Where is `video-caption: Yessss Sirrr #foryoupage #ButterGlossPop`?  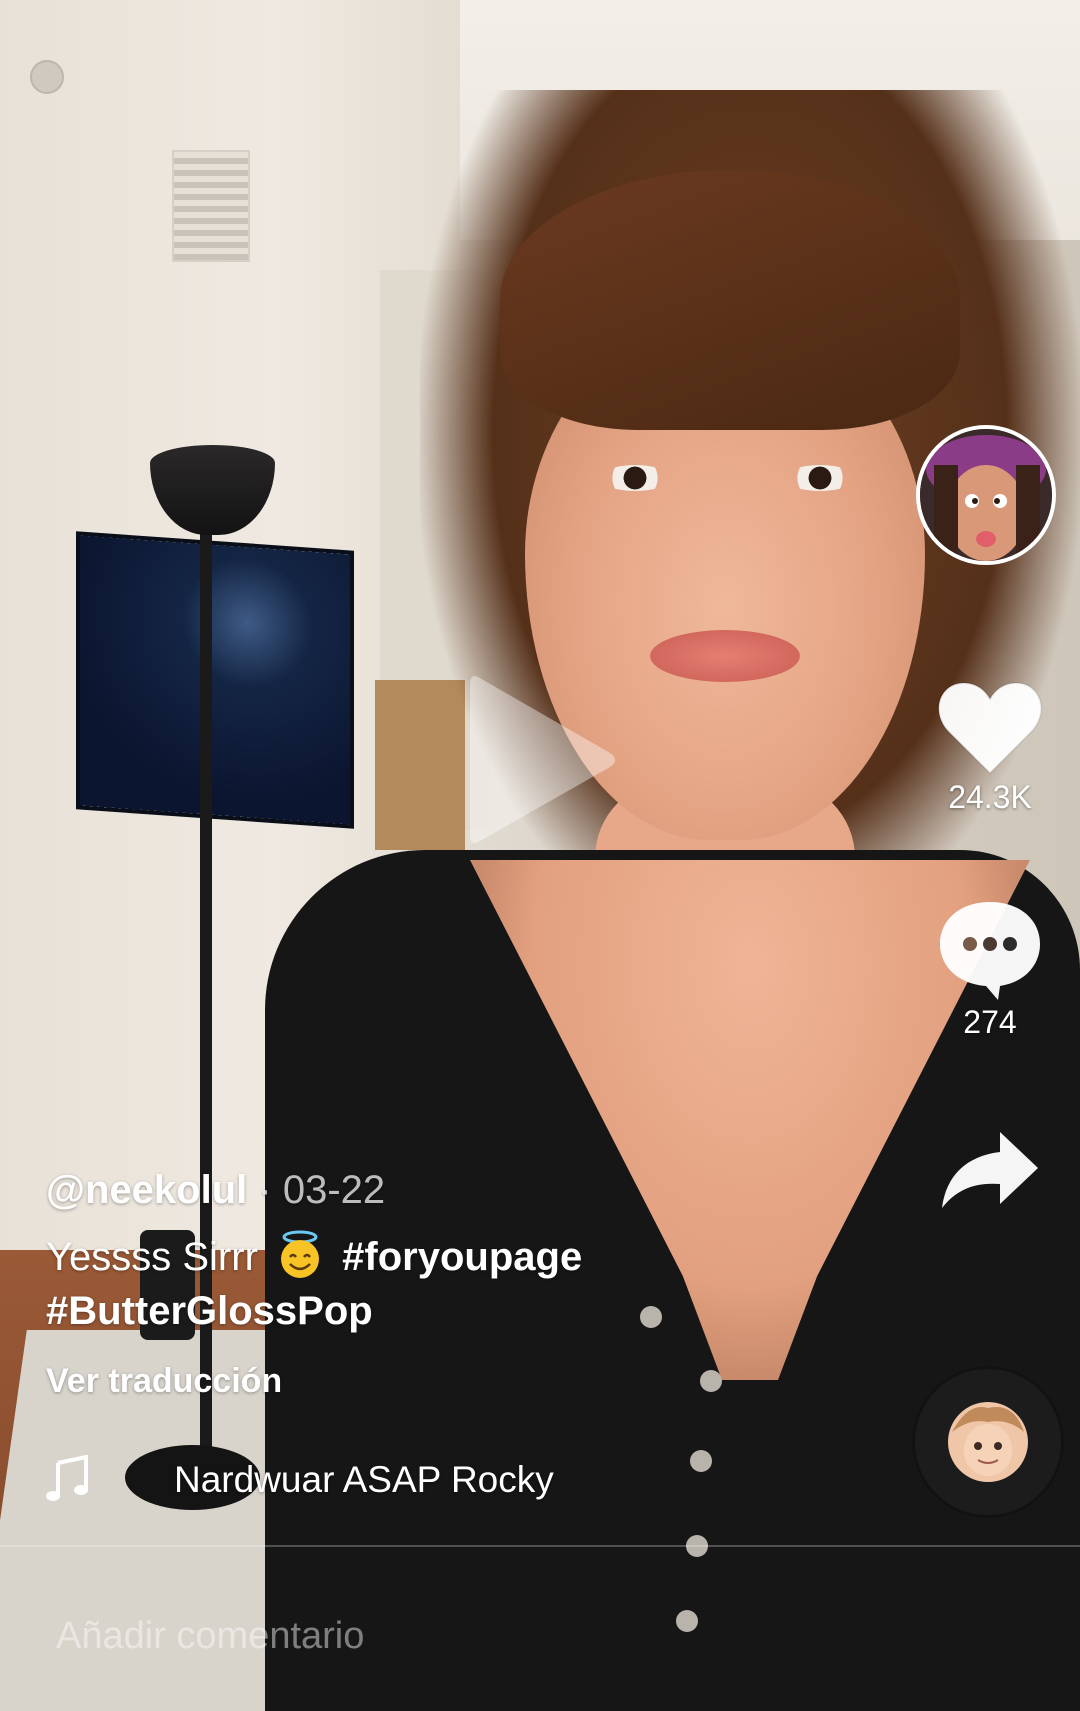
video-caption: Yessss Sirrr #foryoupage #ButterGlossPop is located at coordinates (436, 1284).